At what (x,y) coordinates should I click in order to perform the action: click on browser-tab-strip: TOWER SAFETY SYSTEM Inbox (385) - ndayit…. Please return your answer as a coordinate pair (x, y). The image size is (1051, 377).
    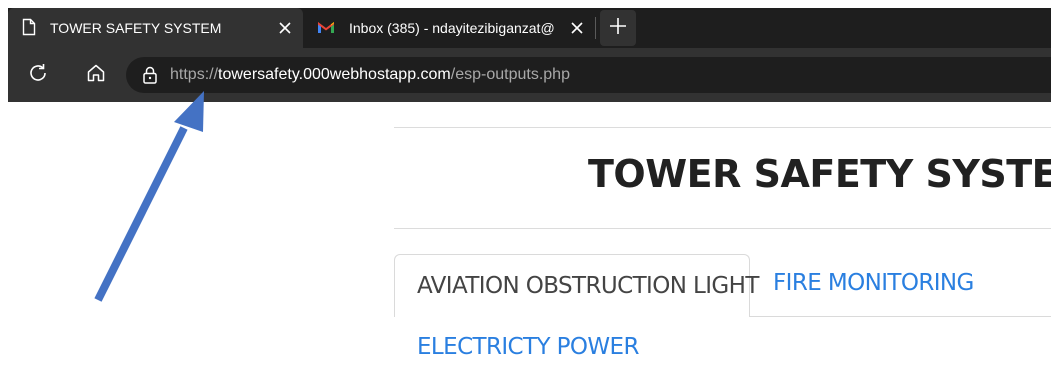
    Looking at the image, I should click on (529, 28).